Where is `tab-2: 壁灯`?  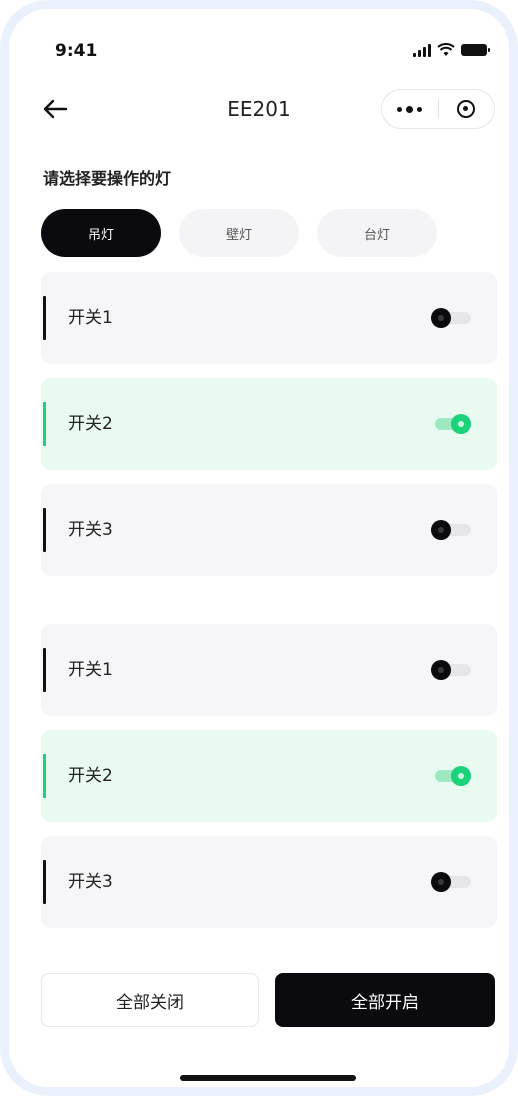 tab-2: 壁灯 is located at coordinates (239, 233).